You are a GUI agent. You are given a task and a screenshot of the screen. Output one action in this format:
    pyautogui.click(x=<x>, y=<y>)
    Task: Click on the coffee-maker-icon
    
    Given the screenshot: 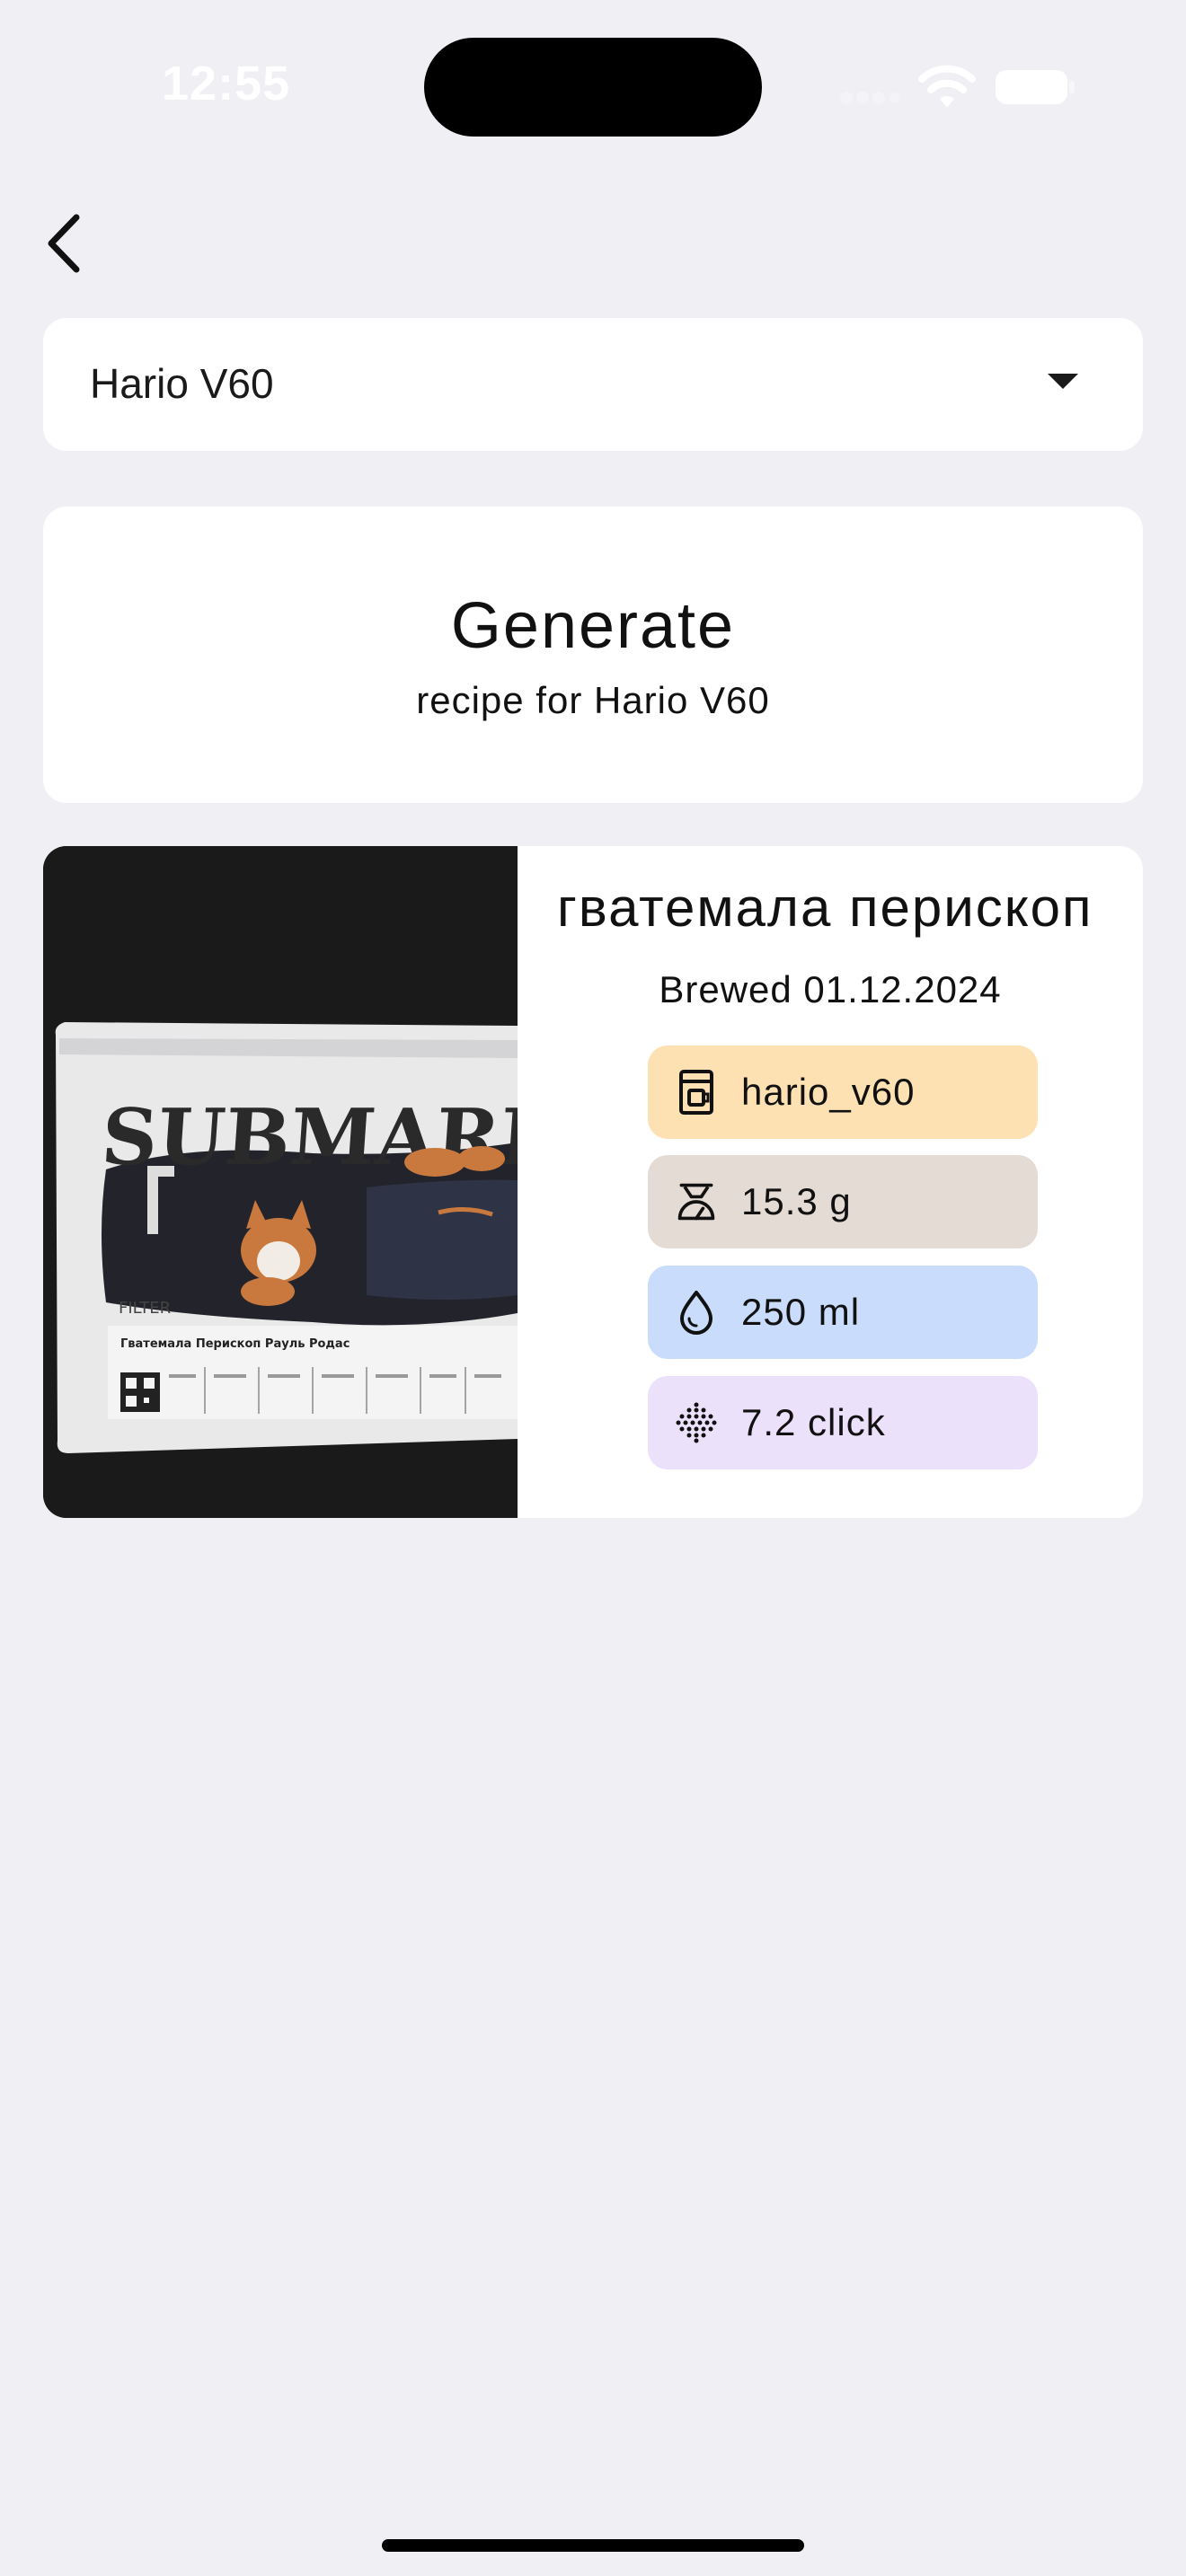 What is the action you would take?
    pyautogui.click(x=696, y=1092)
    